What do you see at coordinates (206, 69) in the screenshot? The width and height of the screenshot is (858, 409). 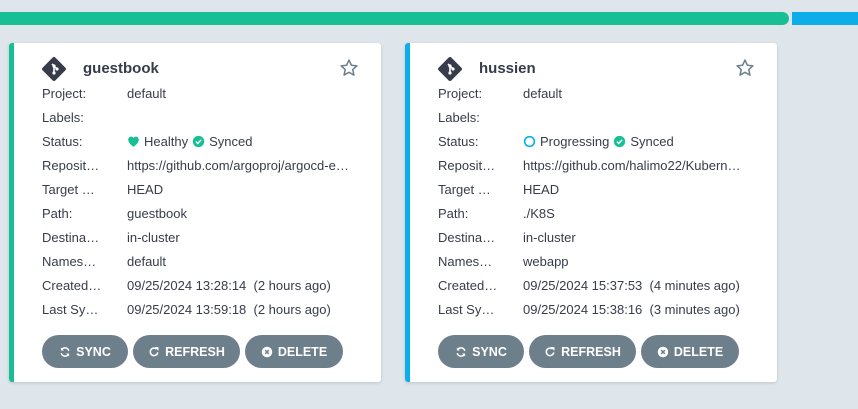 I see `app-tile-header: guestbook` at bounding box center [206, 69].